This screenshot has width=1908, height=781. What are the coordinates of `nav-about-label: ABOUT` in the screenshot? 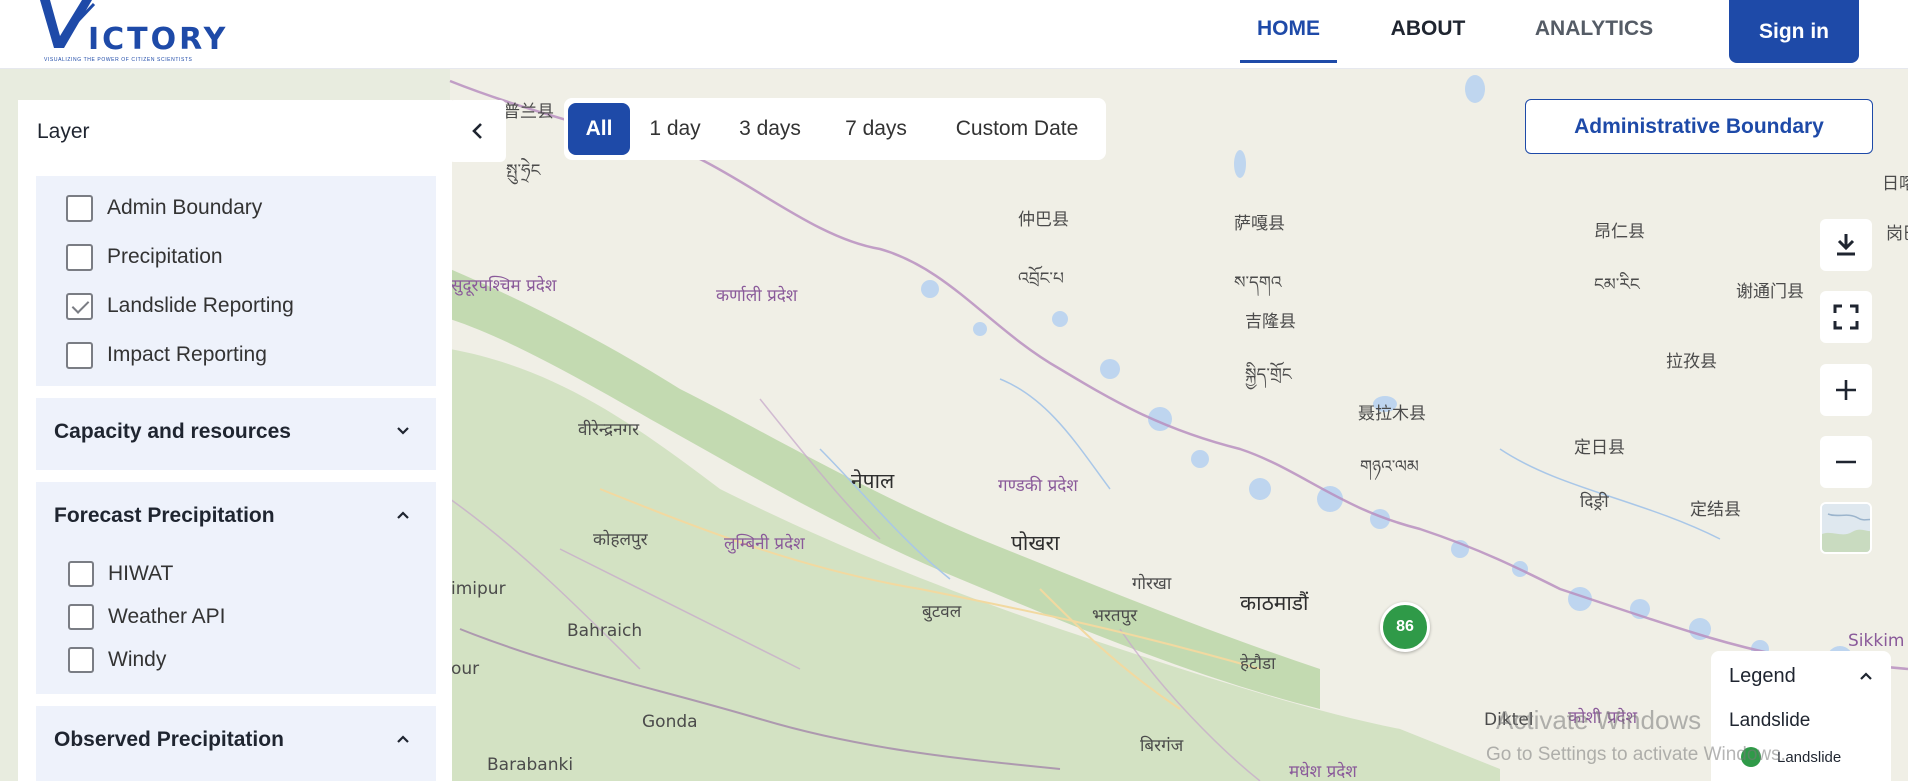 It's located at (1428, 28).